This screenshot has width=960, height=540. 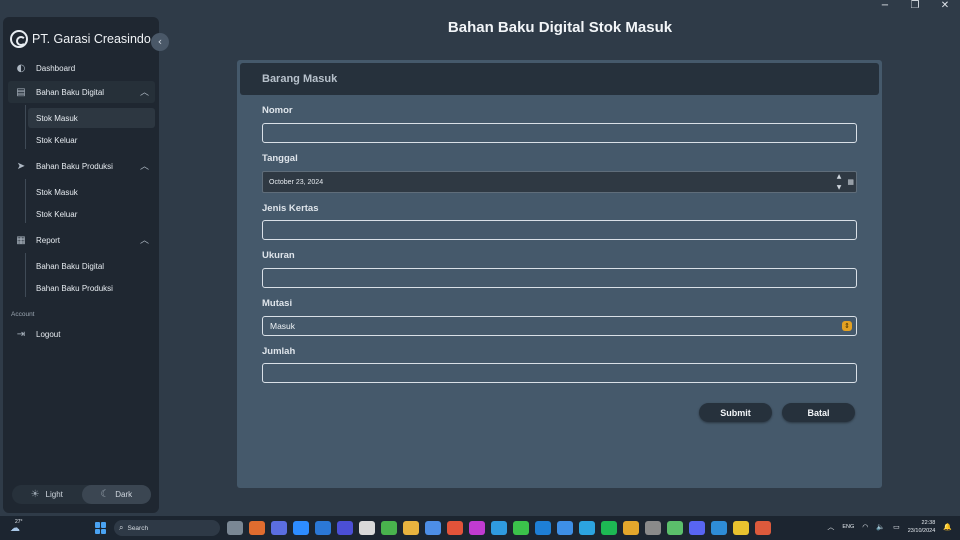 I want to click on jumlah-label: Jumlah, so click(x=279, y=351).